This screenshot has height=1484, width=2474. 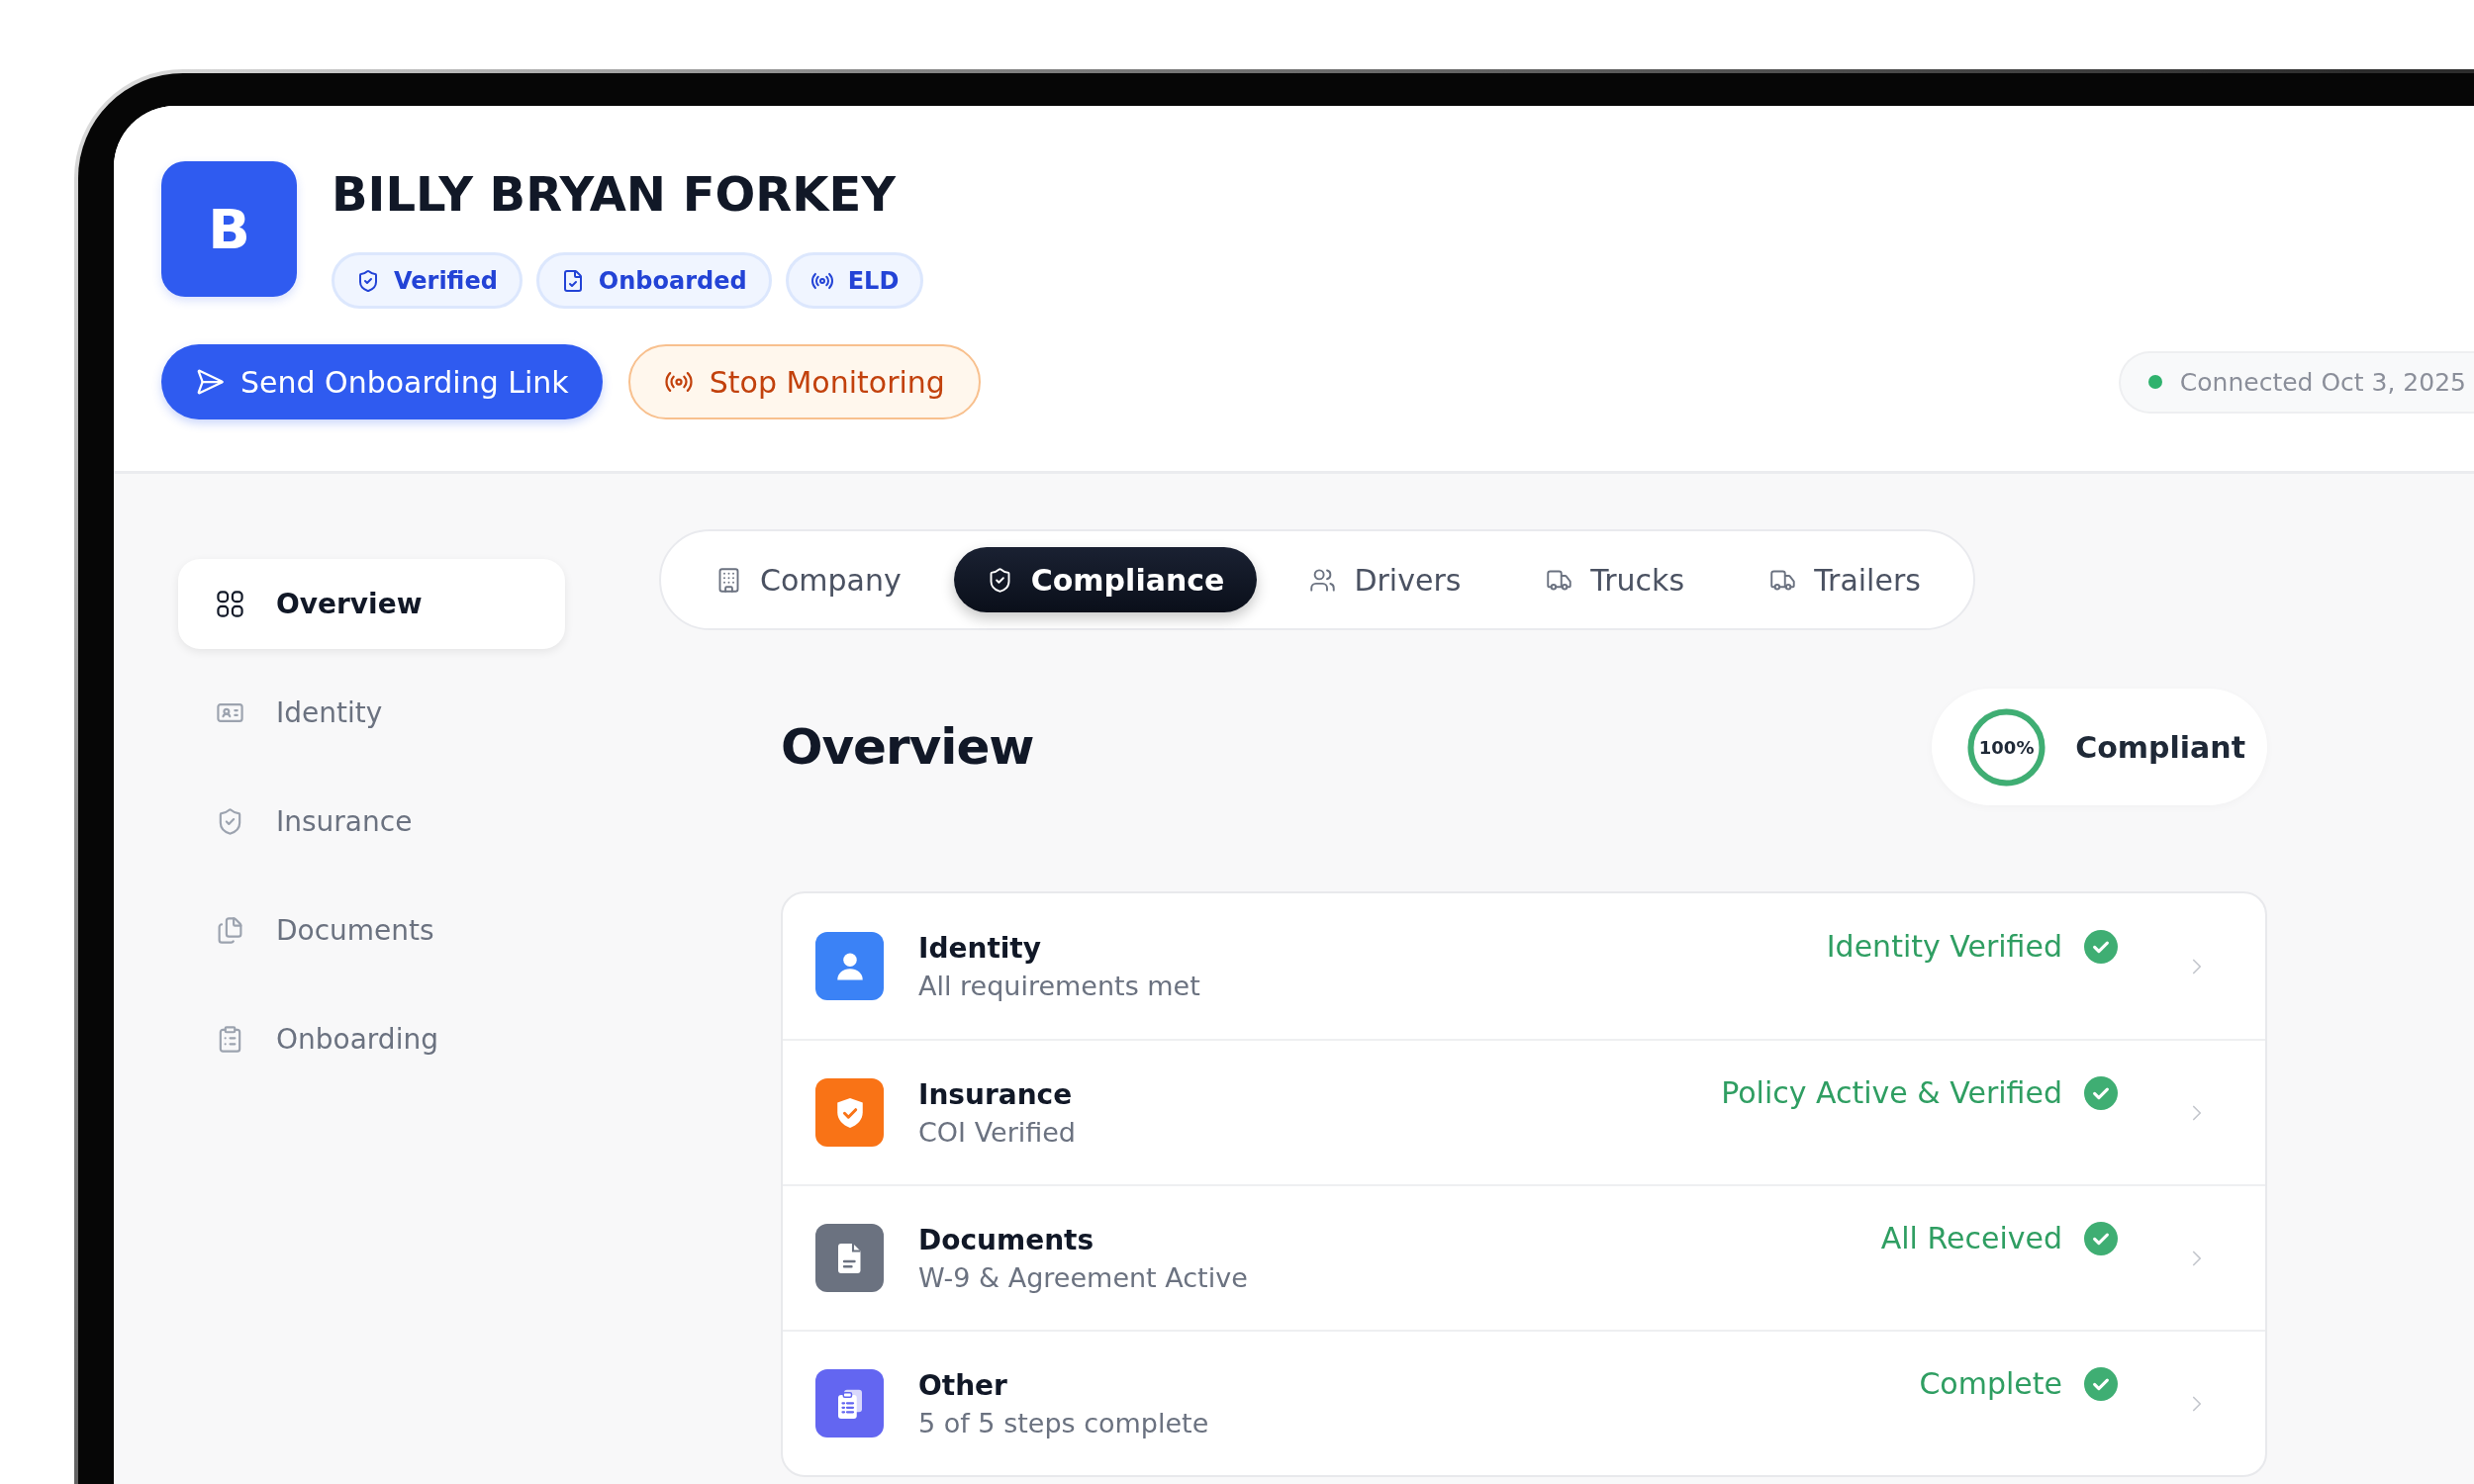 What do you see at coordinates (372, 822) in the screenshot?
I see `sidebar-item: Insurance` at bounding box center [372, 822].